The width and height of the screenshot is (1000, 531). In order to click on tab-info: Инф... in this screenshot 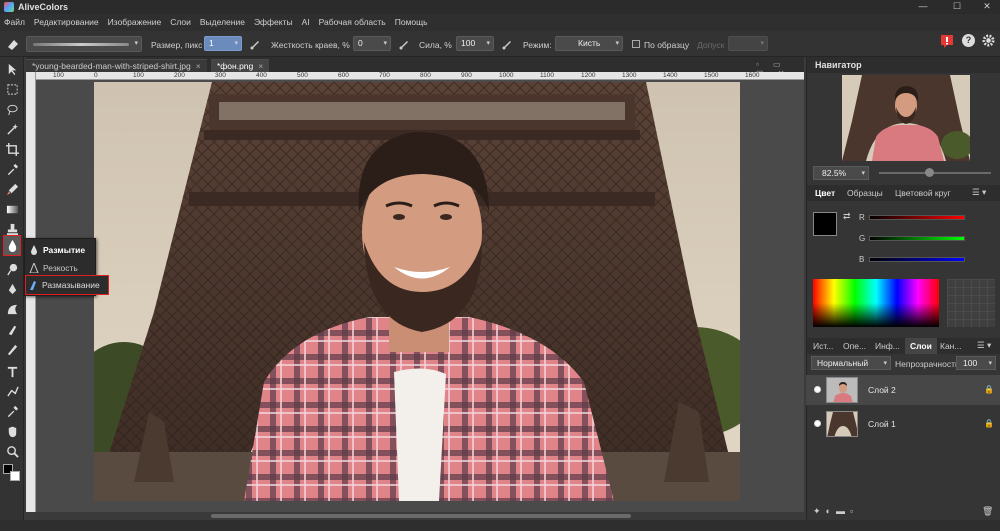, I will do `click(887, 346)`.